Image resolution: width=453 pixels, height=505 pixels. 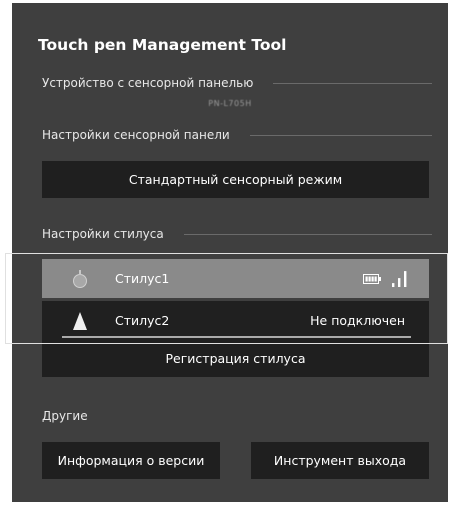 What do you see at coordinates (162, 45) in the screenshot?
I see `app-title: Touch pen Management Tool` at bounding box center [162, 45].